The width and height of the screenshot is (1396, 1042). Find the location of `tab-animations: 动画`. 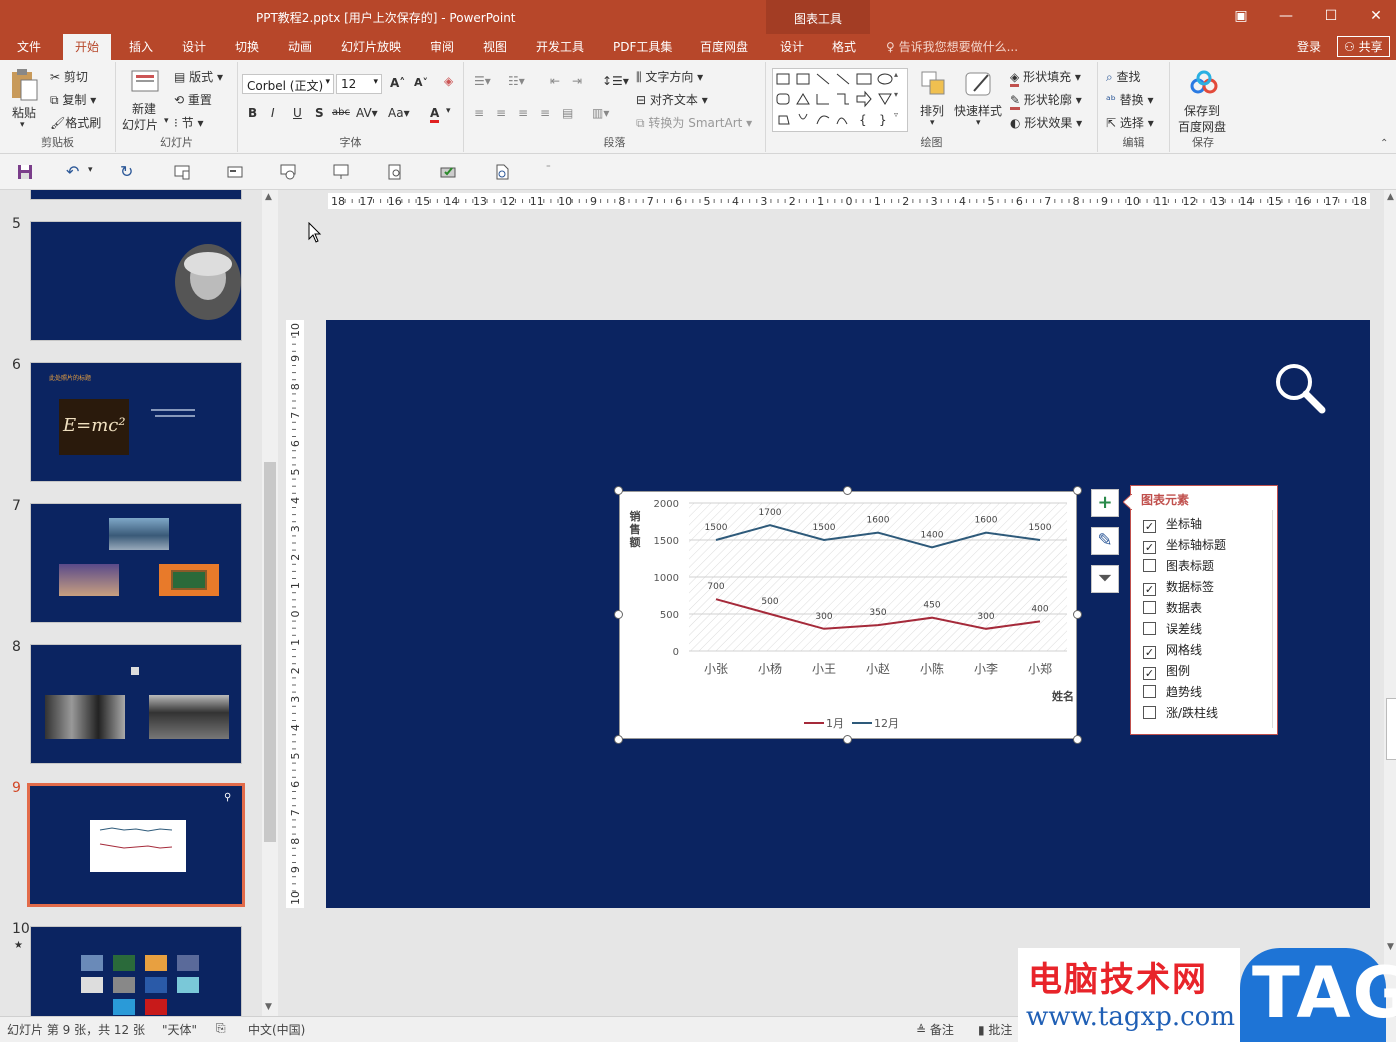

tab-animations: 动画 is located at coordinates (300, 46).